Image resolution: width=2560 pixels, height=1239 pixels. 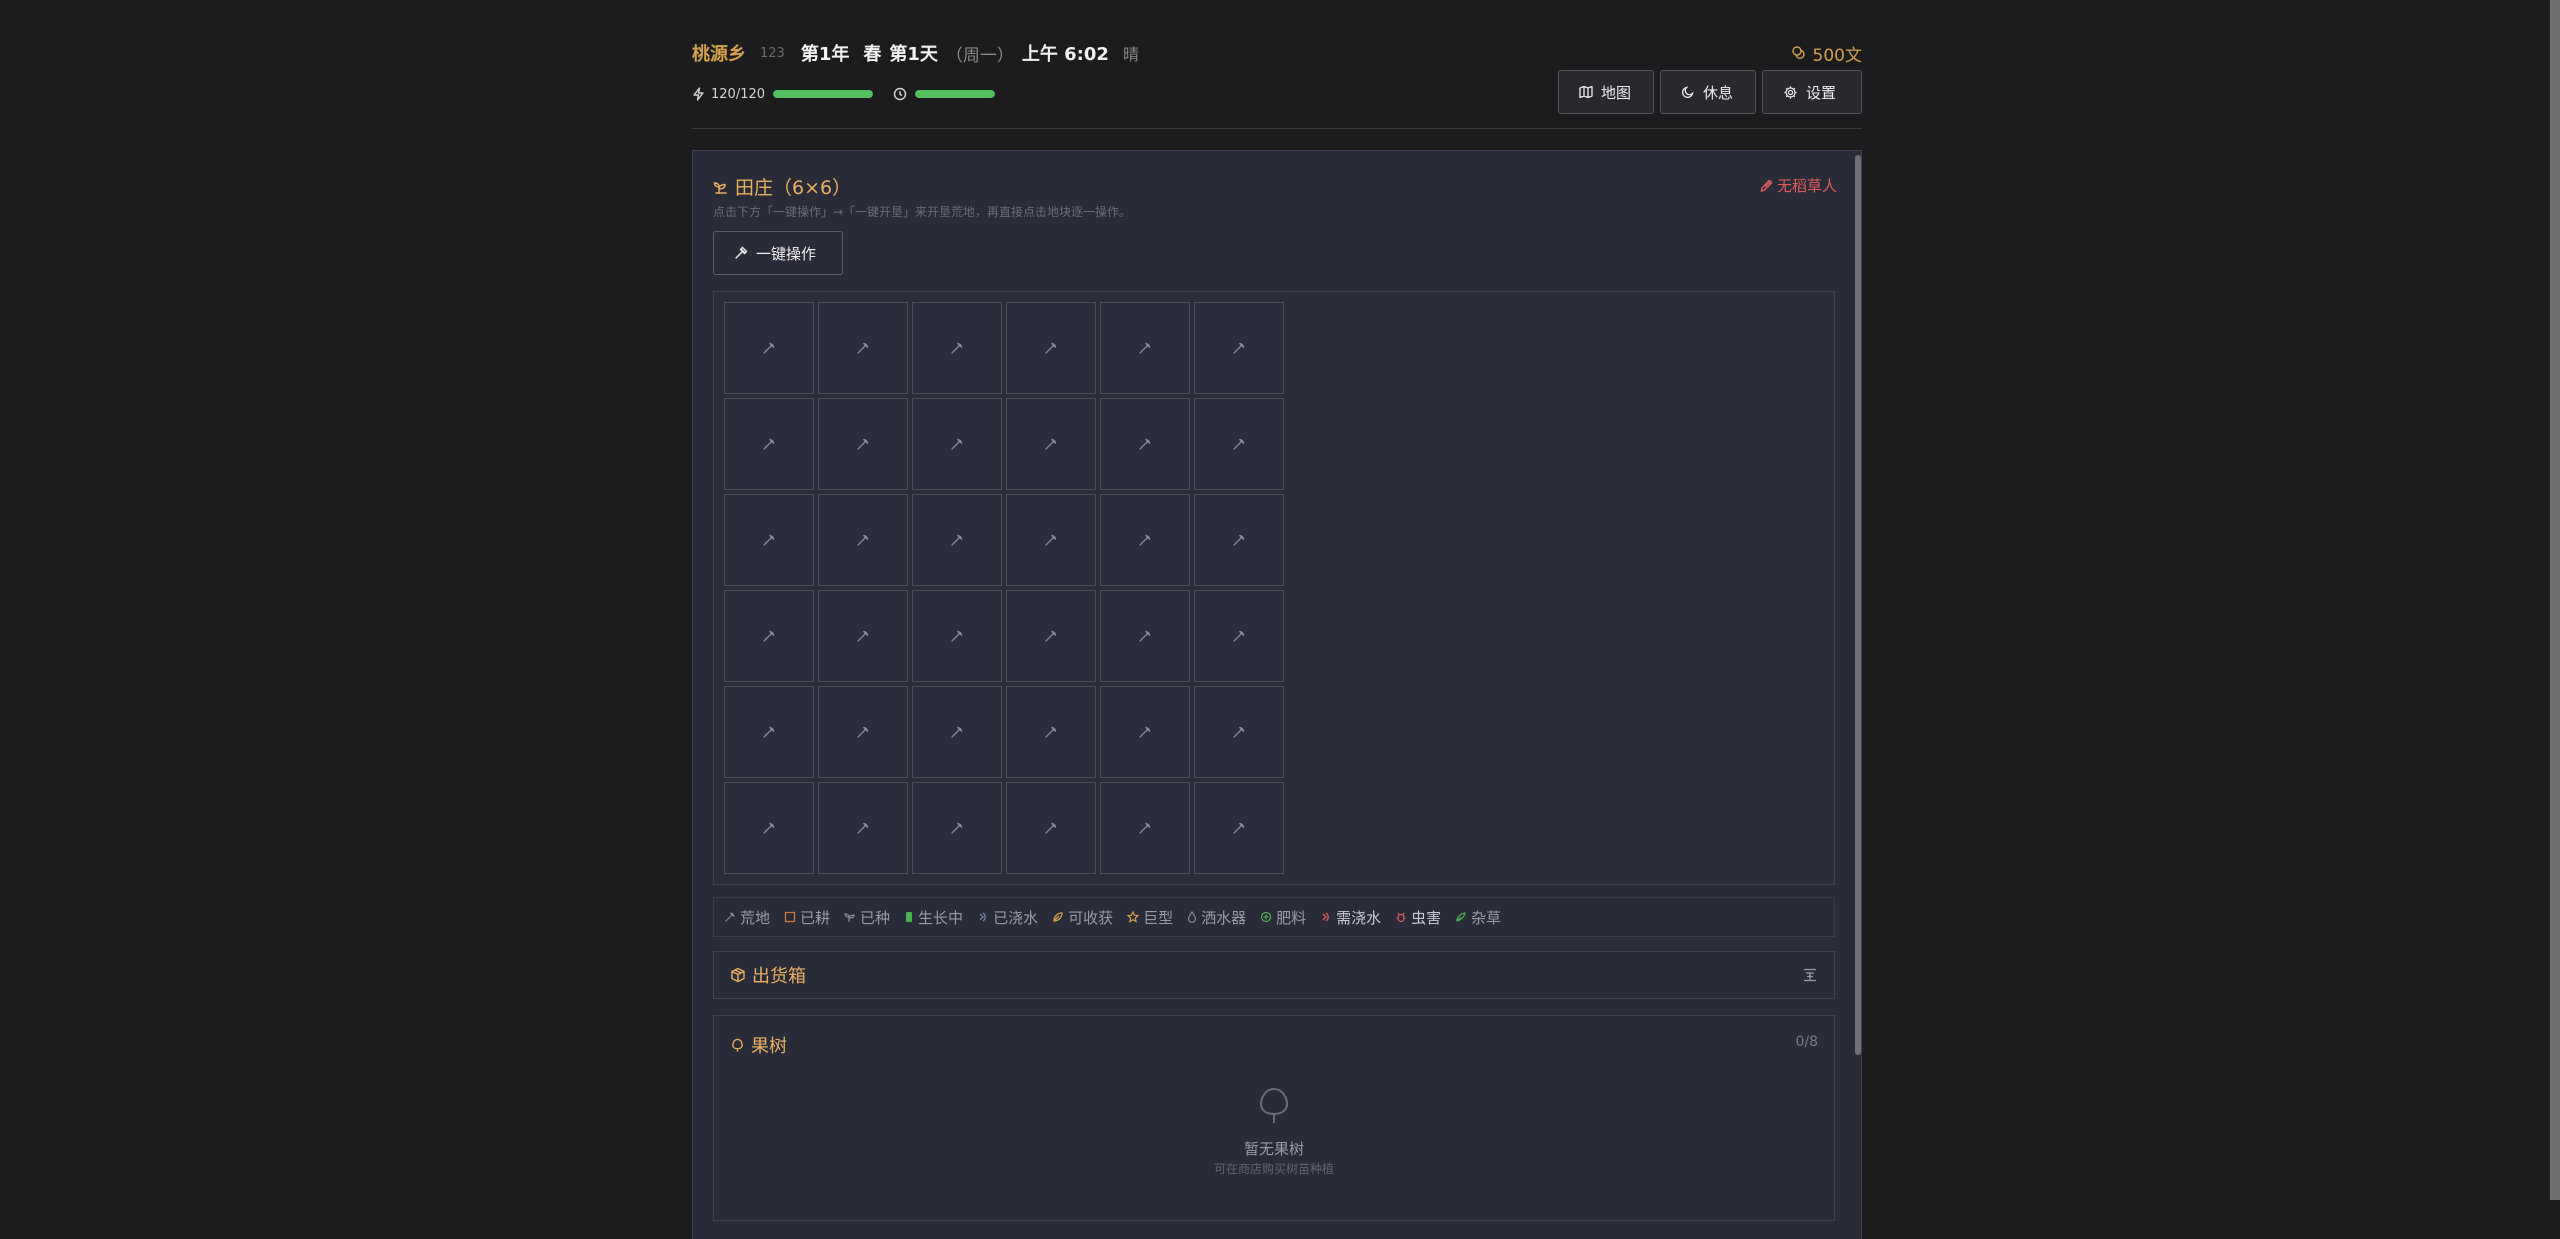 What do you see at coordinates (1058, 917) in the screenshot?
I see `harvest-icon` at bounding box center [1058, 917].